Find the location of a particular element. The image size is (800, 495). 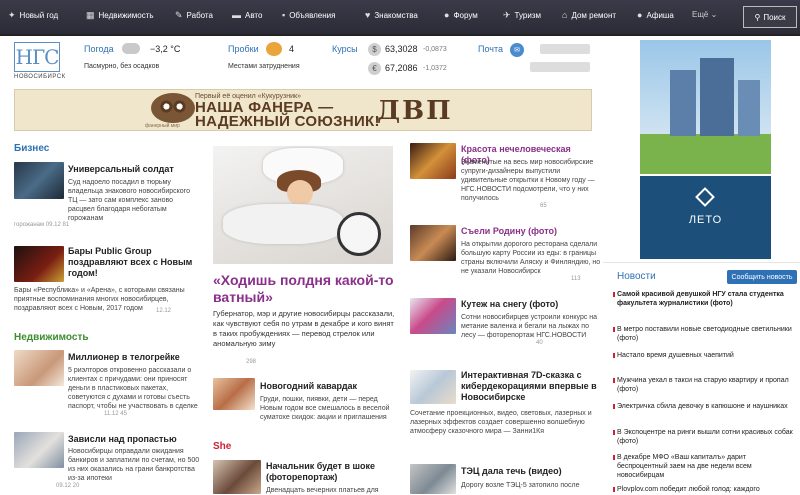

feature-image is located at coordinates (303, 205).